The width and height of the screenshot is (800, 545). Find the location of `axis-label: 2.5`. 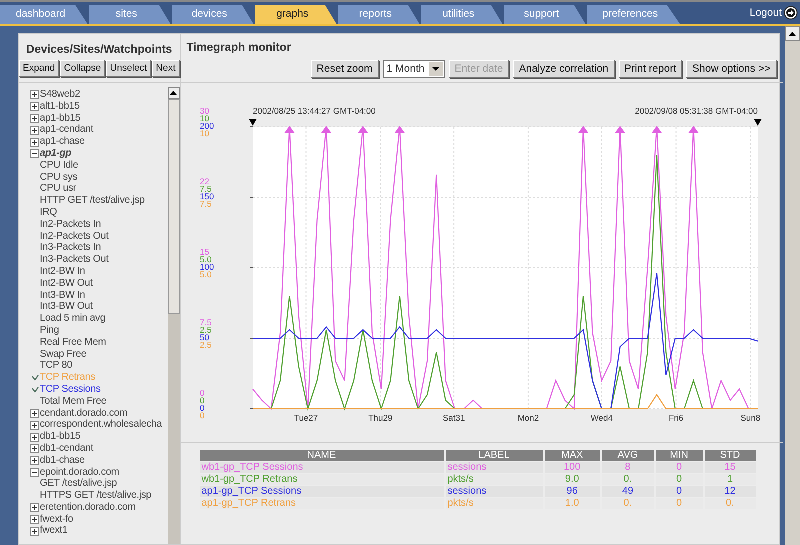

axis-label: 2.5 is located at coordinates (206, 330).